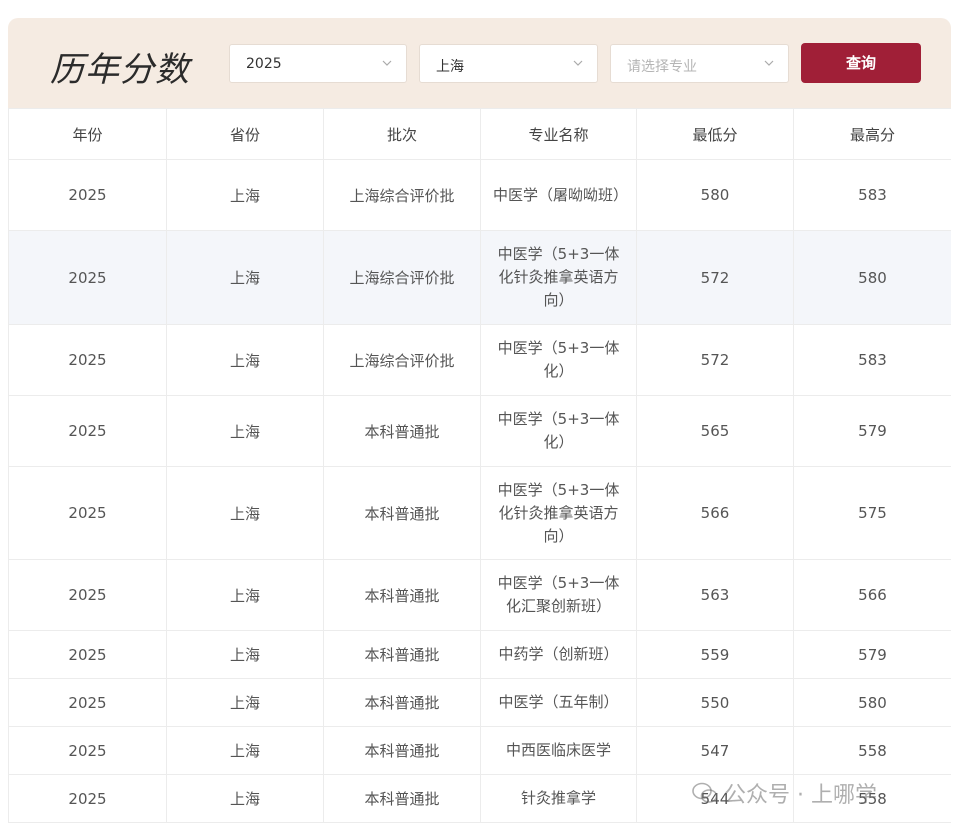  Describe the element at coordinates (872, 134) in the screenshot. I see `column-header-max-score: 最高分` at that location.